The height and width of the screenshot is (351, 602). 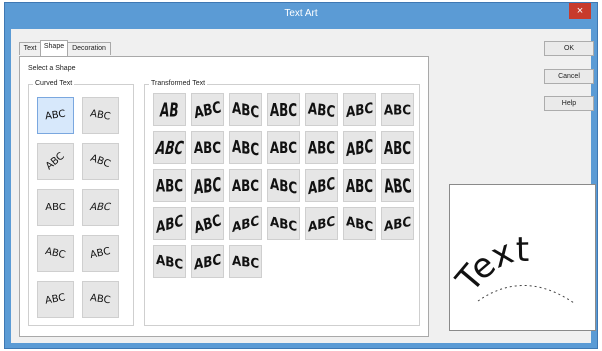 I want to click on transformed-shape-15: ABC, so click(x=169, y=185).